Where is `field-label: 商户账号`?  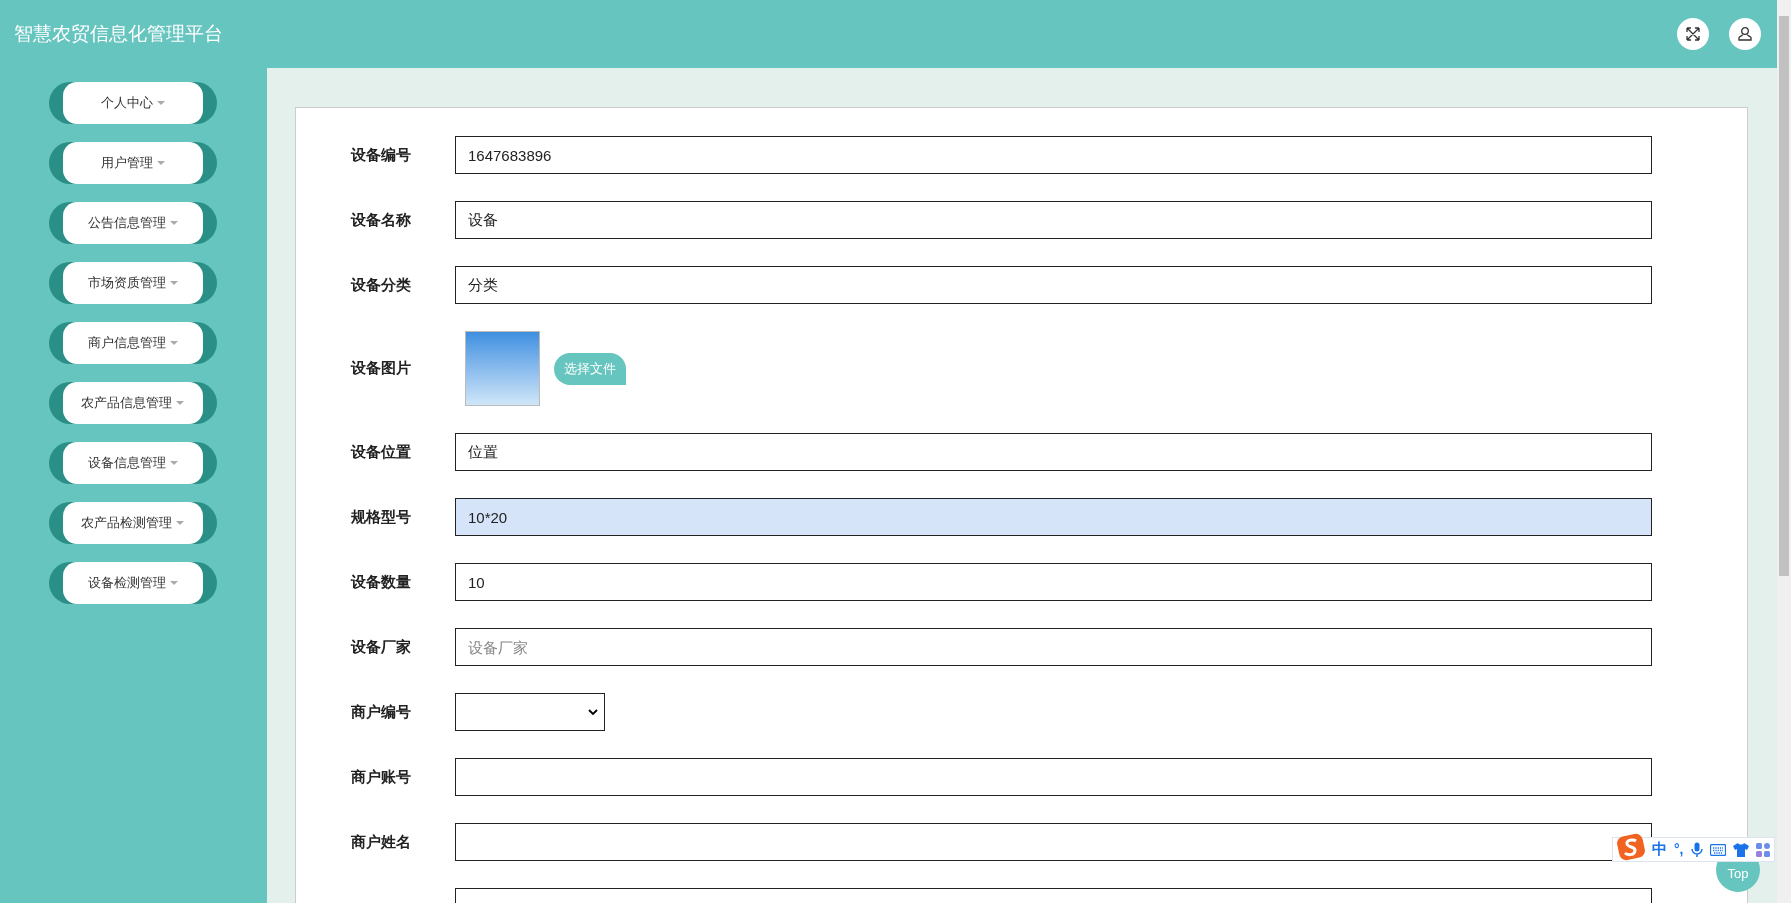
field-label: 商户账号 is located at coordinates (381, 776).